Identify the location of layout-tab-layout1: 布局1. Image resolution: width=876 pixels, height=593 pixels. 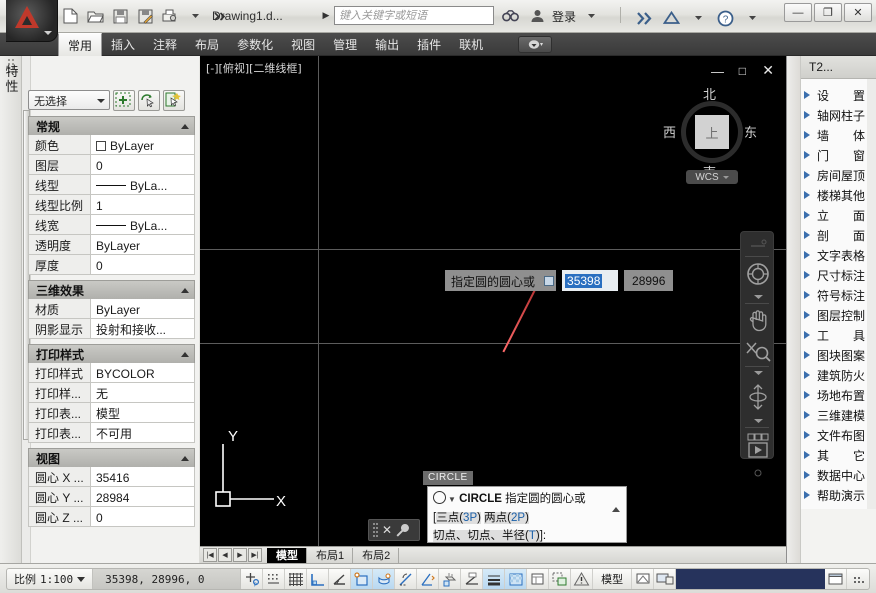
(330, 555).